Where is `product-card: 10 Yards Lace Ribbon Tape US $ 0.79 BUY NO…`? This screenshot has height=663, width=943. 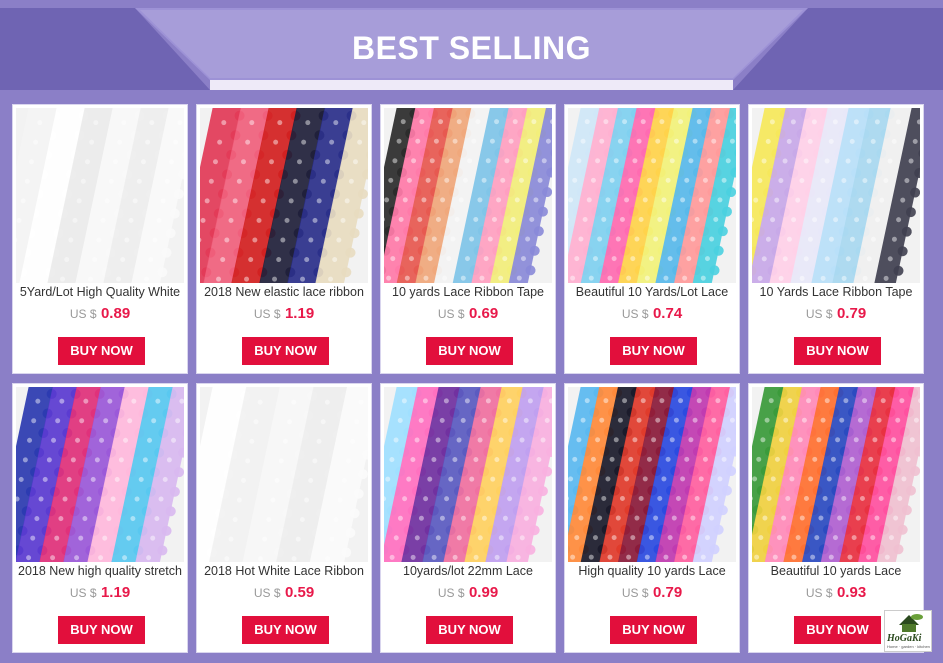 product-card: 10 Yards Lace Ribbon Tape US $ 0.79 BUY NO… is located at coordinates (836, 239).